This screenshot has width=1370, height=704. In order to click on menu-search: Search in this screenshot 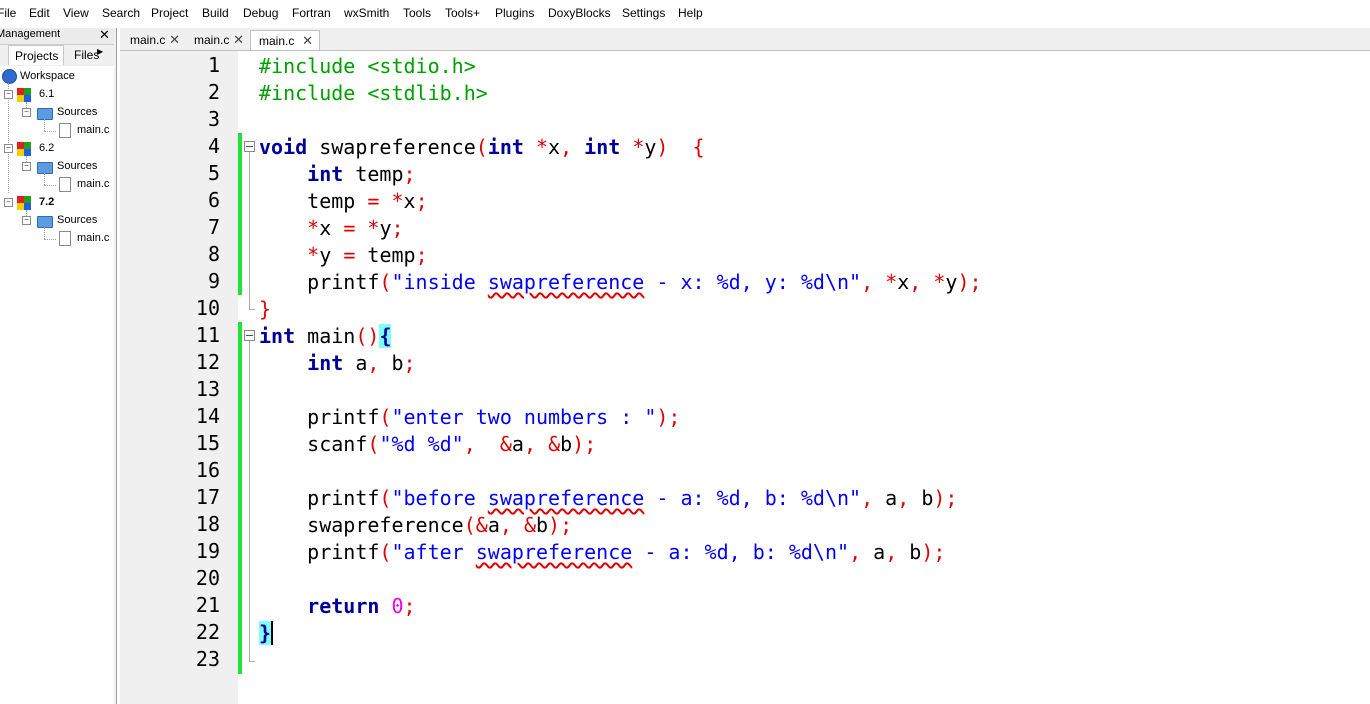, I will do `click(121, 13)`.